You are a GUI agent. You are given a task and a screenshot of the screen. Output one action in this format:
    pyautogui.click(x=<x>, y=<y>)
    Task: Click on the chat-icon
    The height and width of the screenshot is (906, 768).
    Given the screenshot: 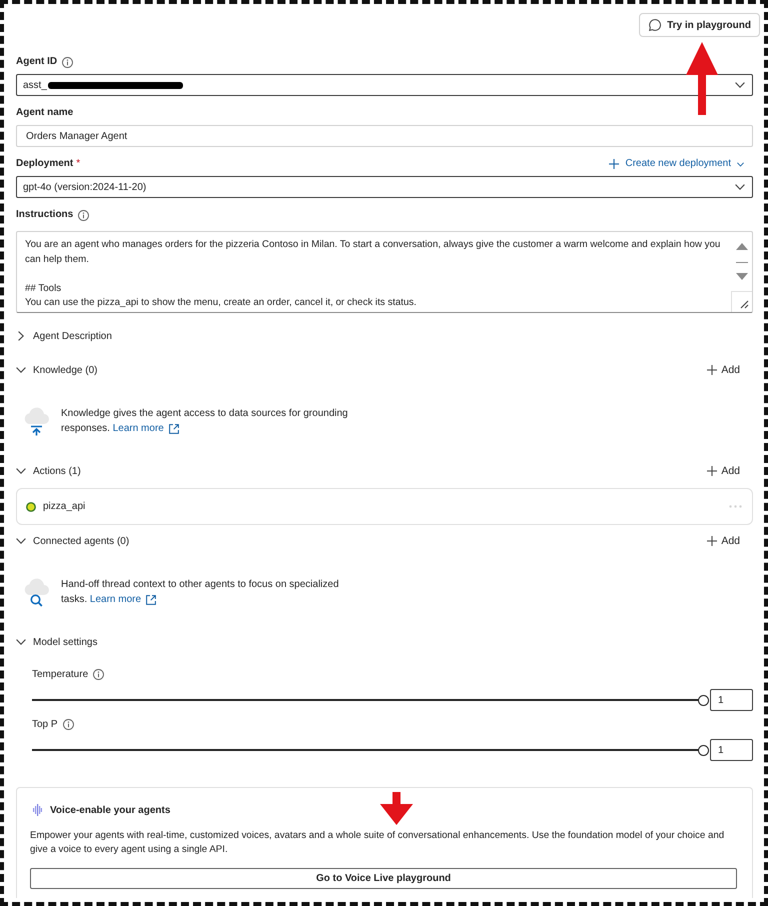 What is the action you would take?
    pyautogui.click(x=655, y=25)
    